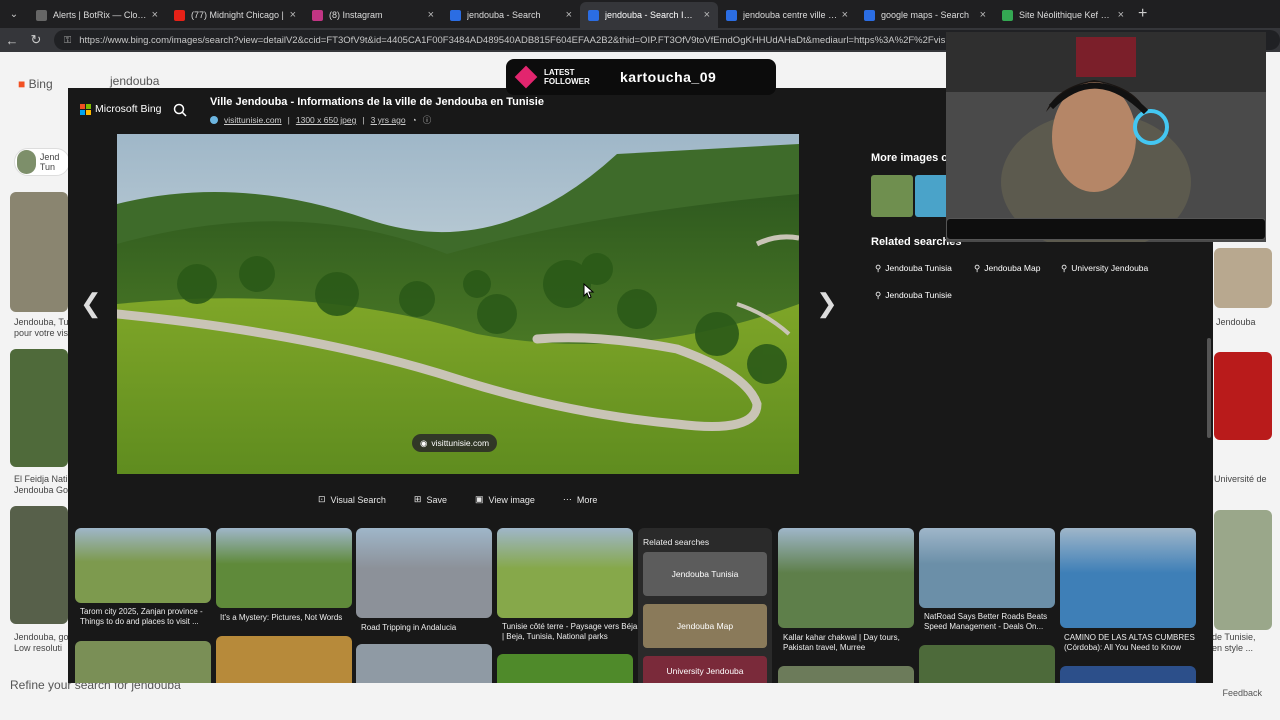 This screenshot has height=720, width=1280. Describe the element at coordinates (977, 267) in the screenshot. I see `search-icon: ⚲` at that location.